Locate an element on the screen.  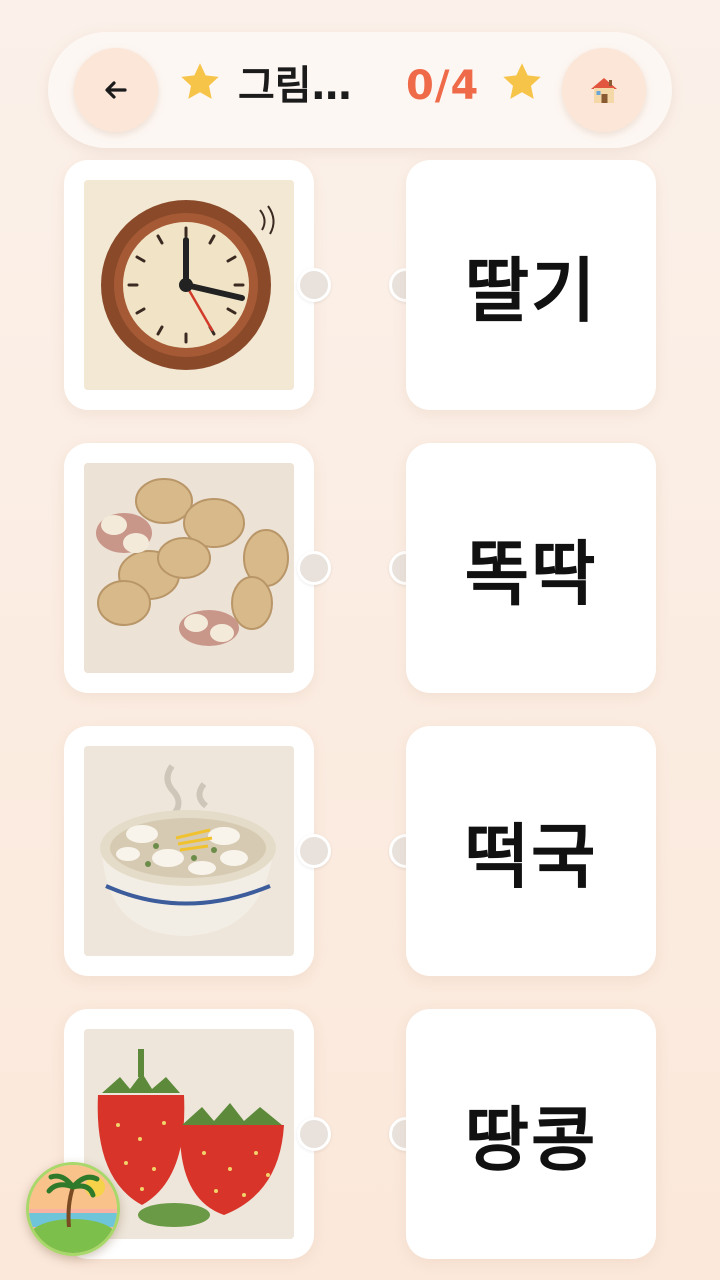
word-card: 딸기 is located at coordinates (531, 285).